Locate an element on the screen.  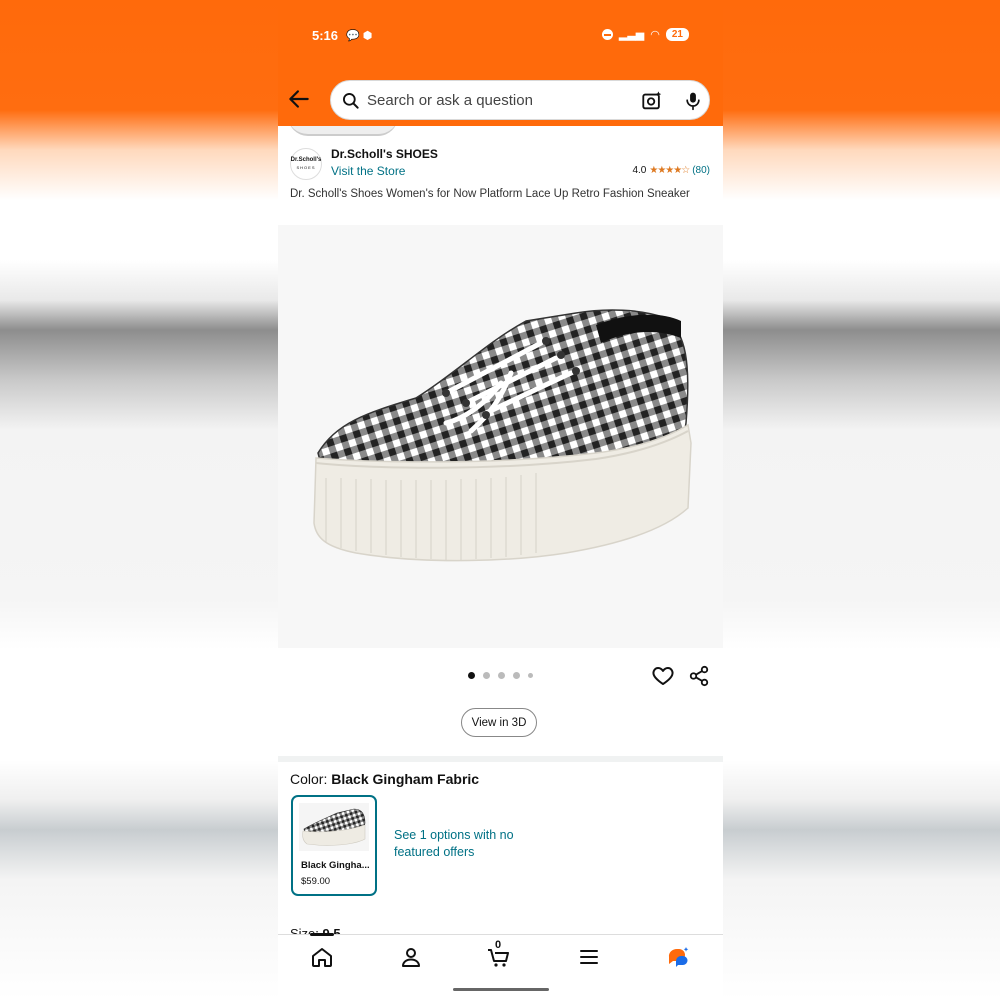
brand-name: Dr.Scholl's SHOES is located at coordinates (384, 154).